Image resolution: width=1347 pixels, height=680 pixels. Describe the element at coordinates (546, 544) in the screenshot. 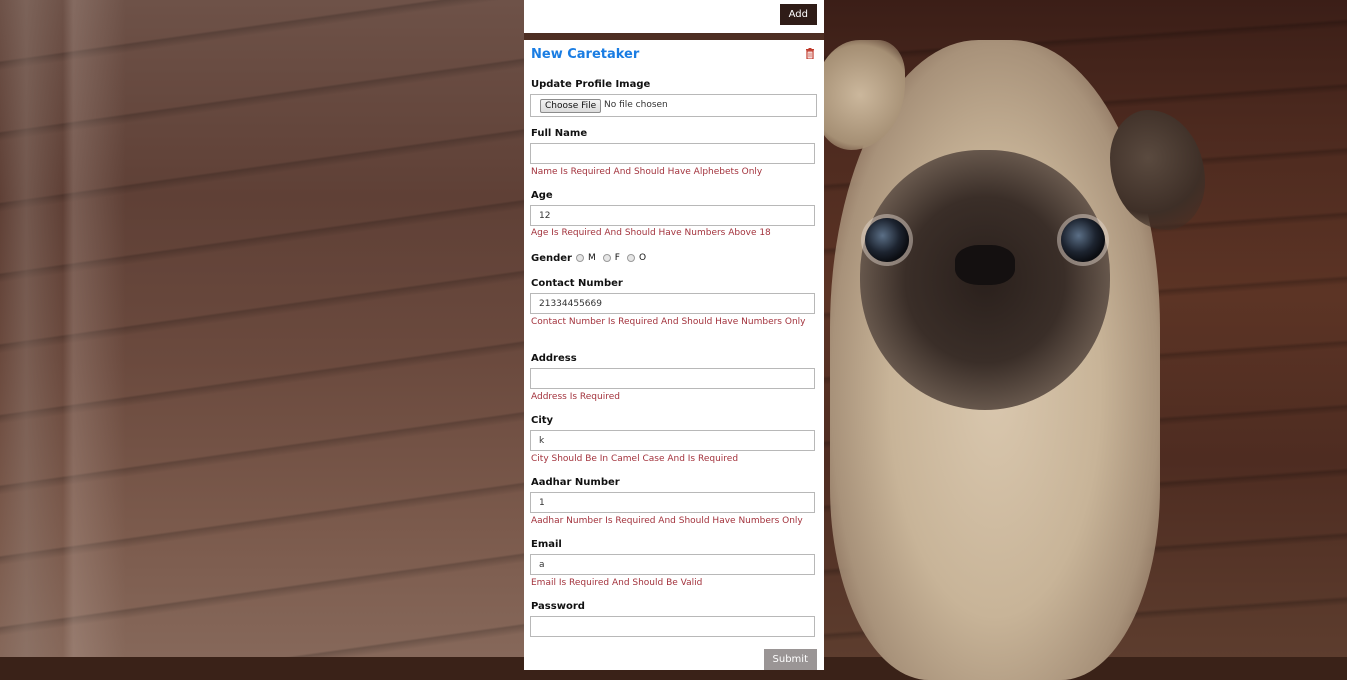

I see `email-label: Email` at that location.